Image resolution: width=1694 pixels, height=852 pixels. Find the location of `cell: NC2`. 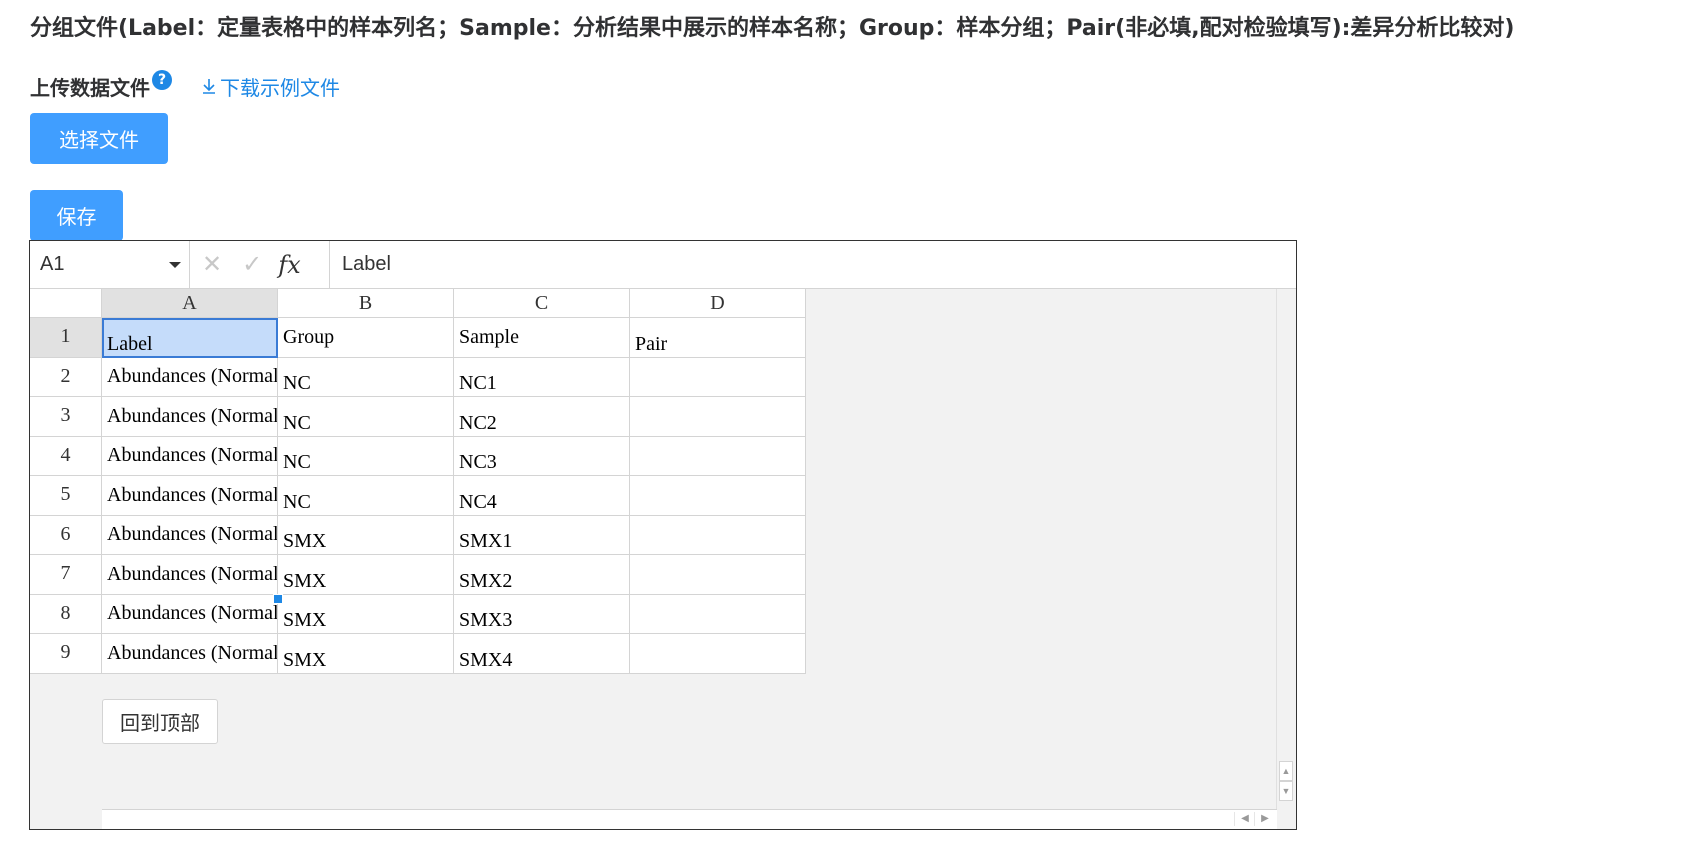

cell: NC2 is located at coordinates (542, 417).